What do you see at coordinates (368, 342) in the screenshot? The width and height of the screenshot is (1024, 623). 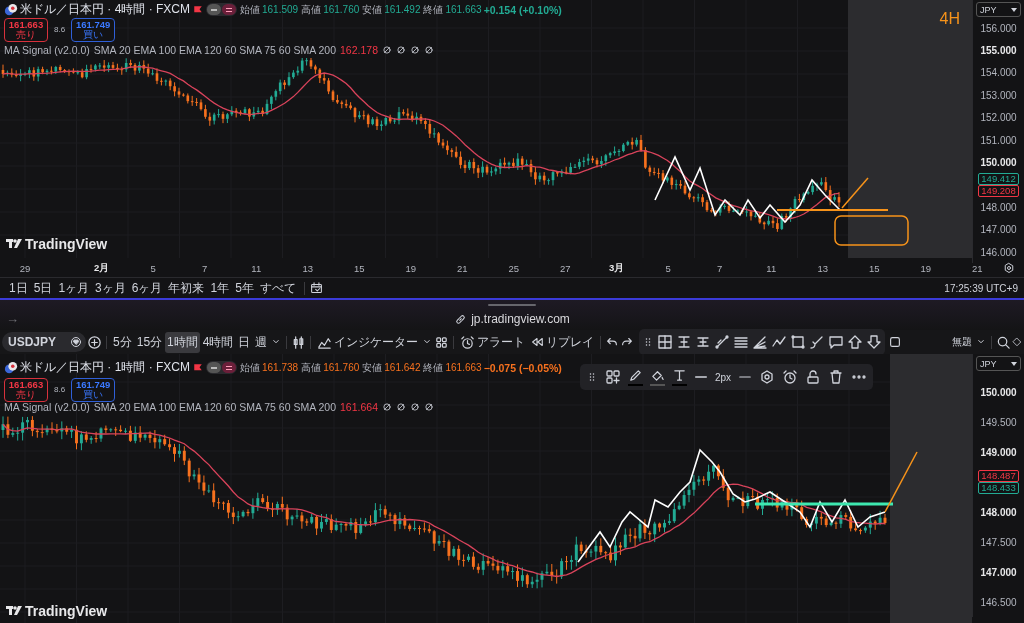 I see `indicators-button: インジケーター` at bounding box center [368, 342].